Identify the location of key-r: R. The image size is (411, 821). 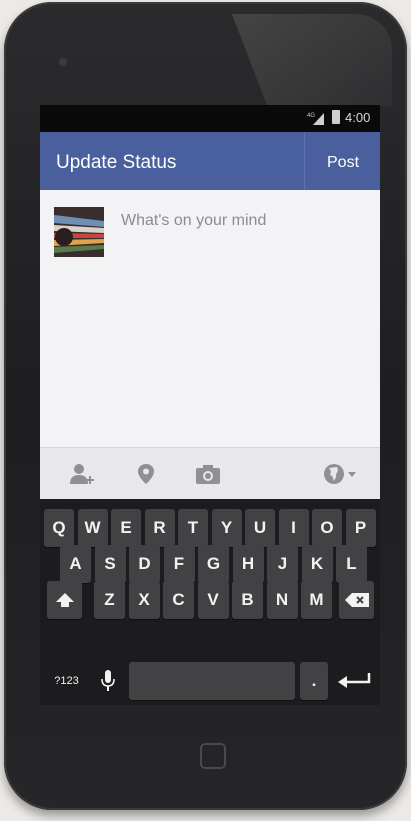
(159, 528).